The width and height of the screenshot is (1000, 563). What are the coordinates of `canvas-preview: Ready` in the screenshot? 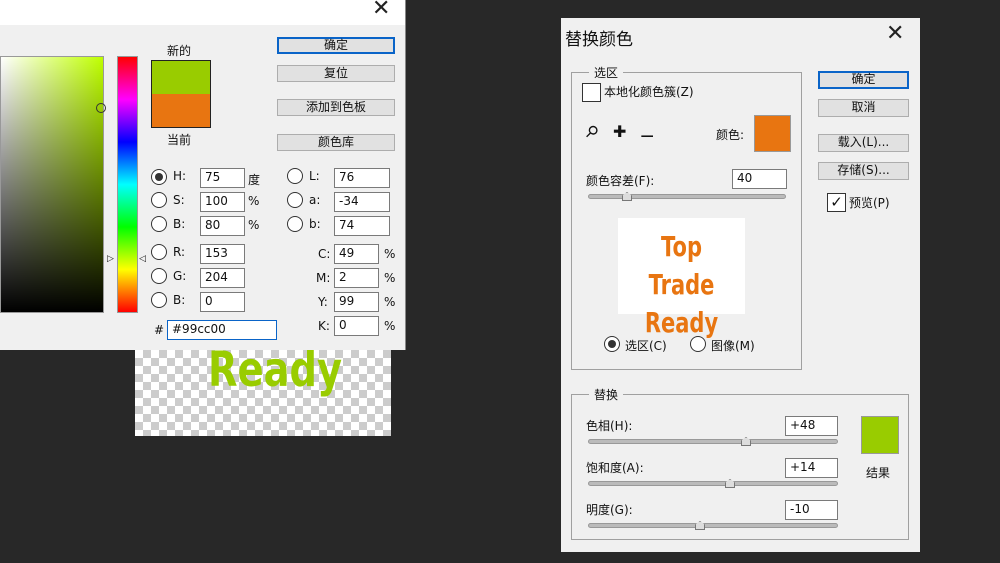 It's located at (263, 393).